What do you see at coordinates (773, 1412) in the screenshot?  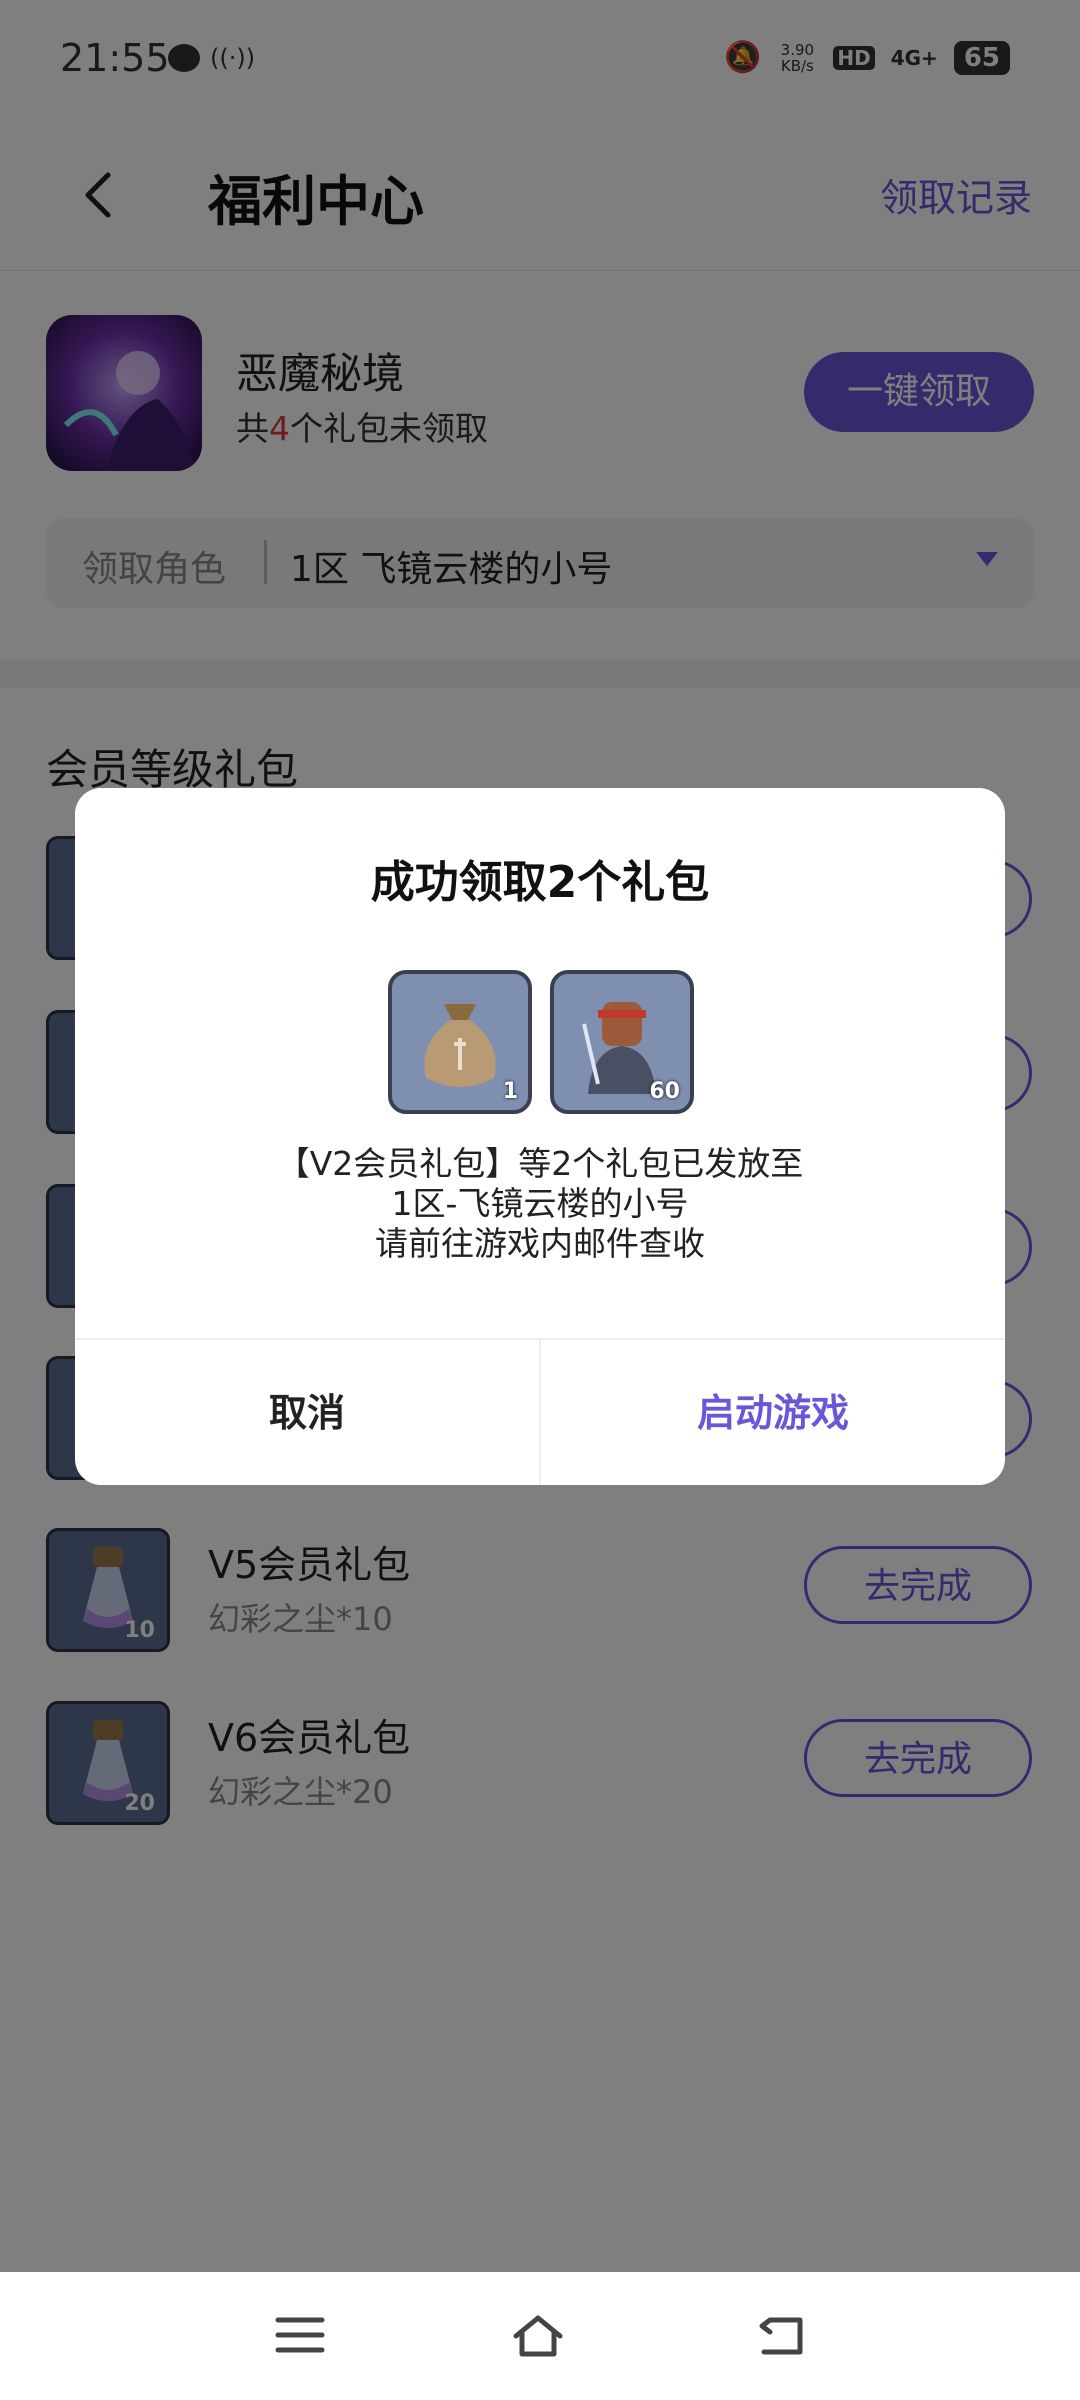 I see `launch-game-button: 启动游戏` at bounding box center [773, 1412].